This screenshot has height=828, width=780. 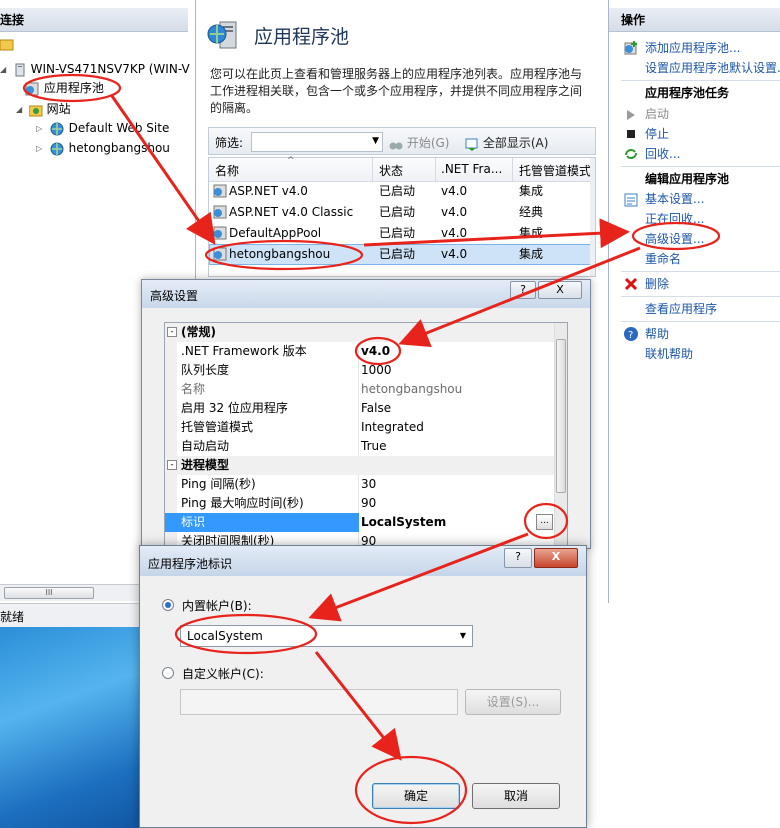 I want to click on start-filter-button: 开始(G), so click(x=419, y=142).